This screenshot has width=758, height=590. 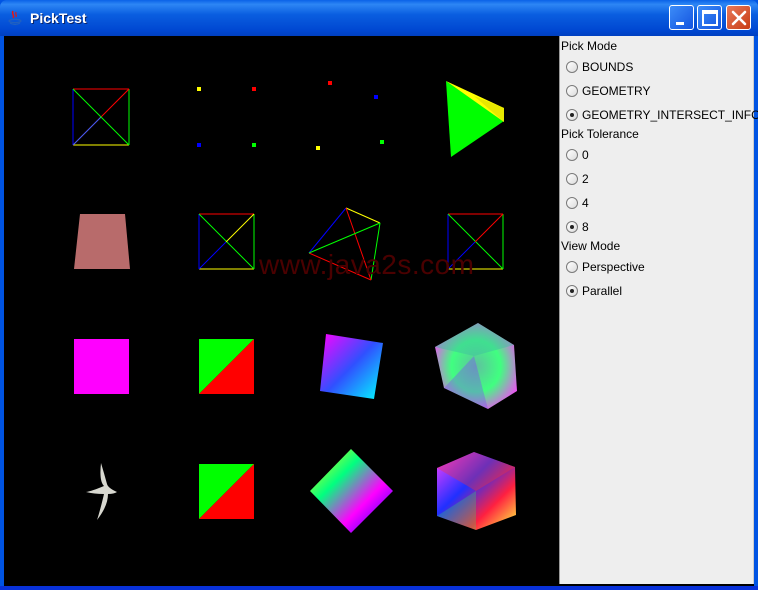 I want to click on close-icon, so click(x=739, y=18).